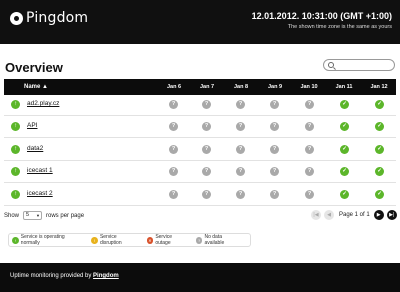 The image size is (400, 292). I want to click on time-zone-note: The shown time zone is the same as yours, so click(339, 27).